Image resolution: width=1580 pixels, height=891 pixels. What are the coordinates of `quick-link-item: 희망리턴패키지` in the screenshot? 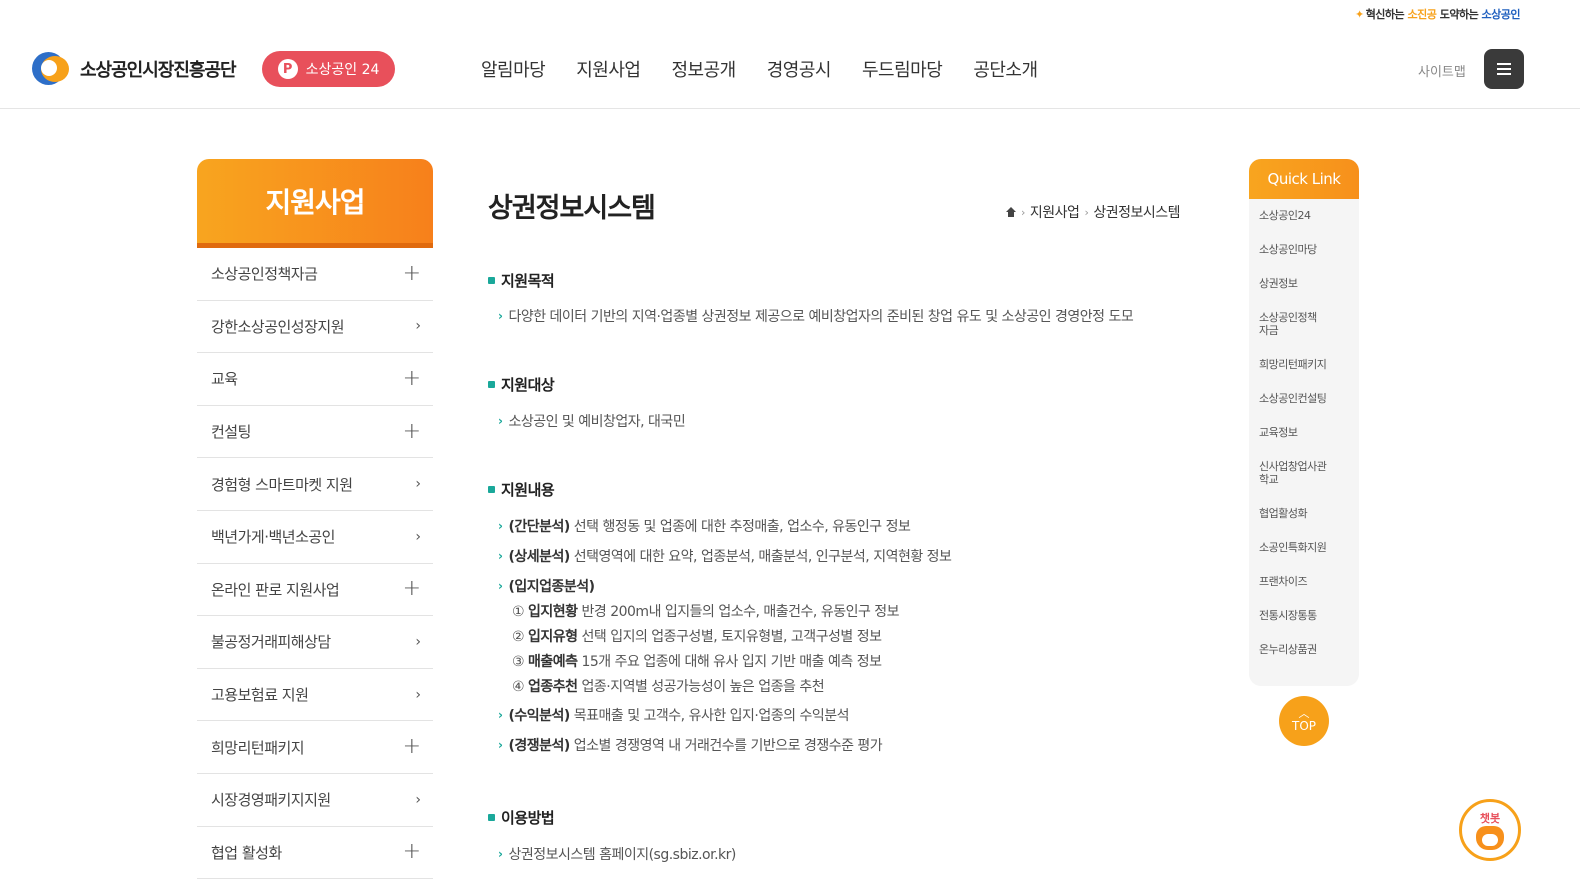 It's located at (1304, 375).